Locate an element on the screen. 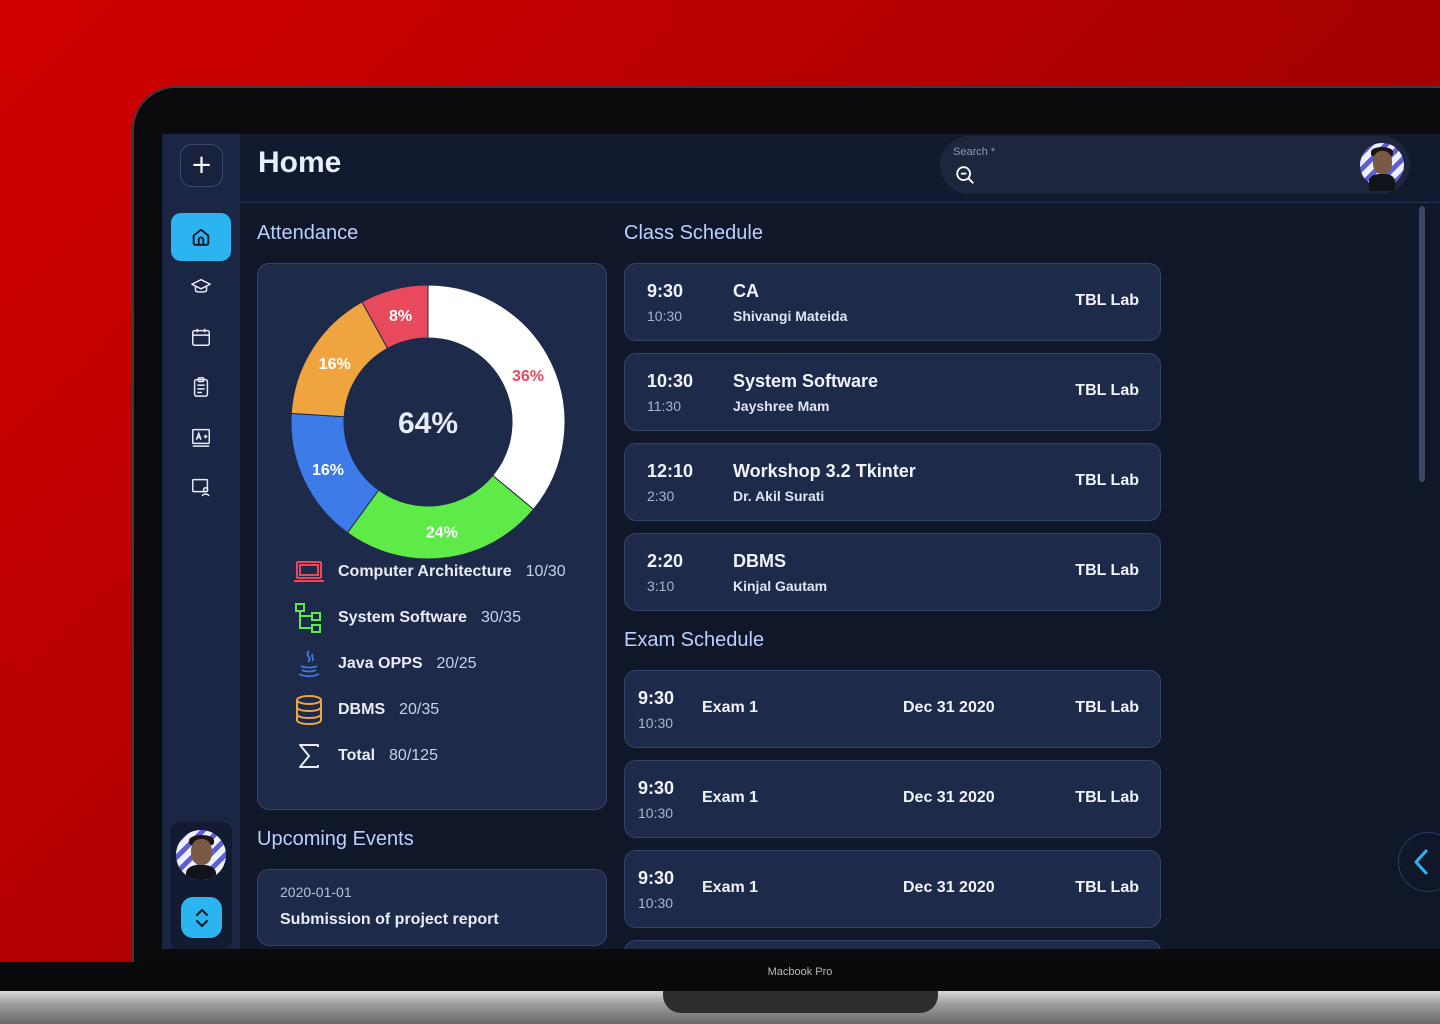 Image resolution: width=1440 pixels, height=1024 pixels. pie-slice is located at coordinates (496, 398).